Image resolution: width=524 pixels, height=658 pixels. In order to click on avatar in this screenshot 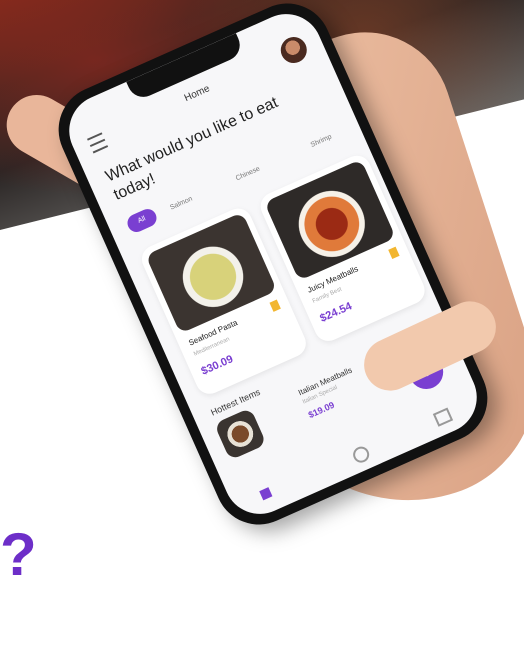, I will do `click(293, 50)`.